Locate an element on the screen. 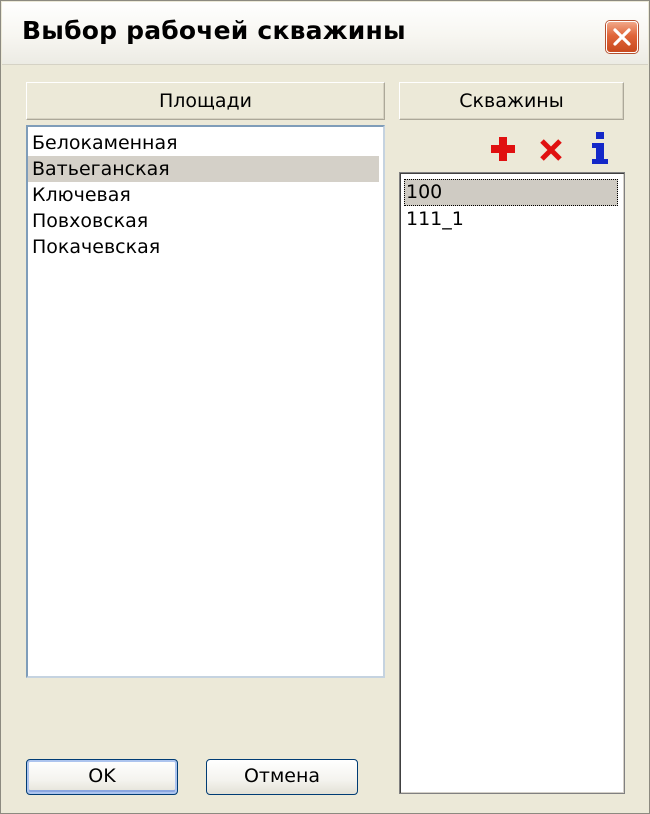 Image resolution: width=650 pixels, height=814 pixels. area-list-item: Ключевая is located at coordinates (205, 195).